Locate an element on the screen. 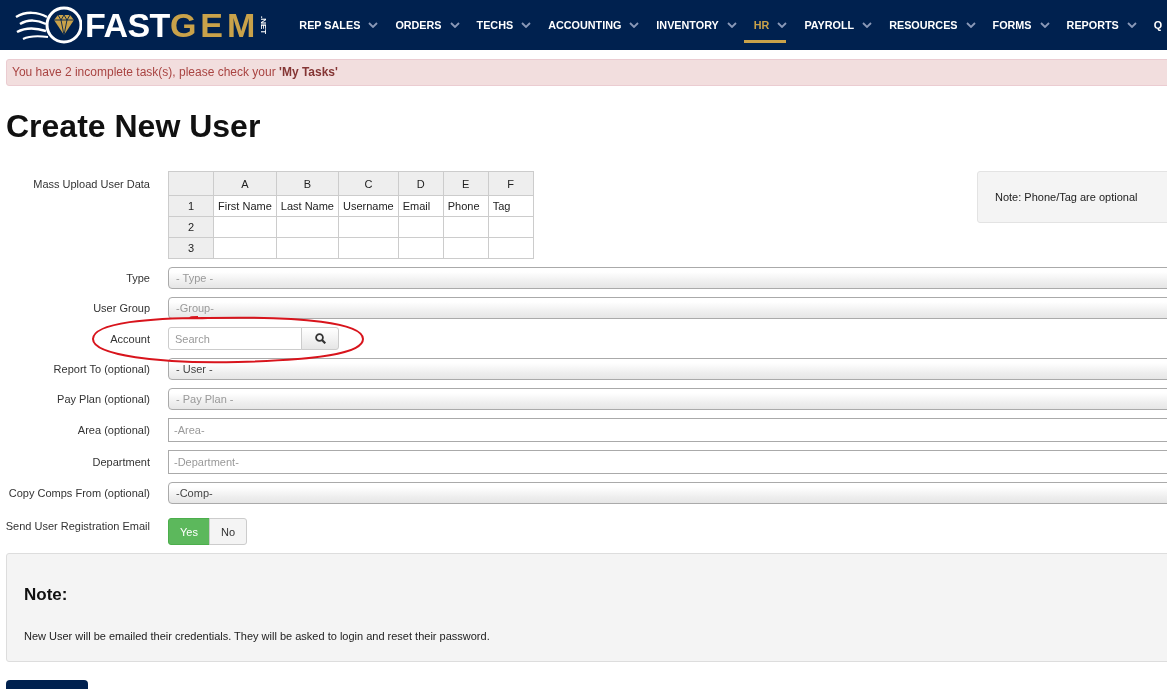 The width and height of the screenshot is (1167, 689). column-header: C is located at coordinates (368, 183).